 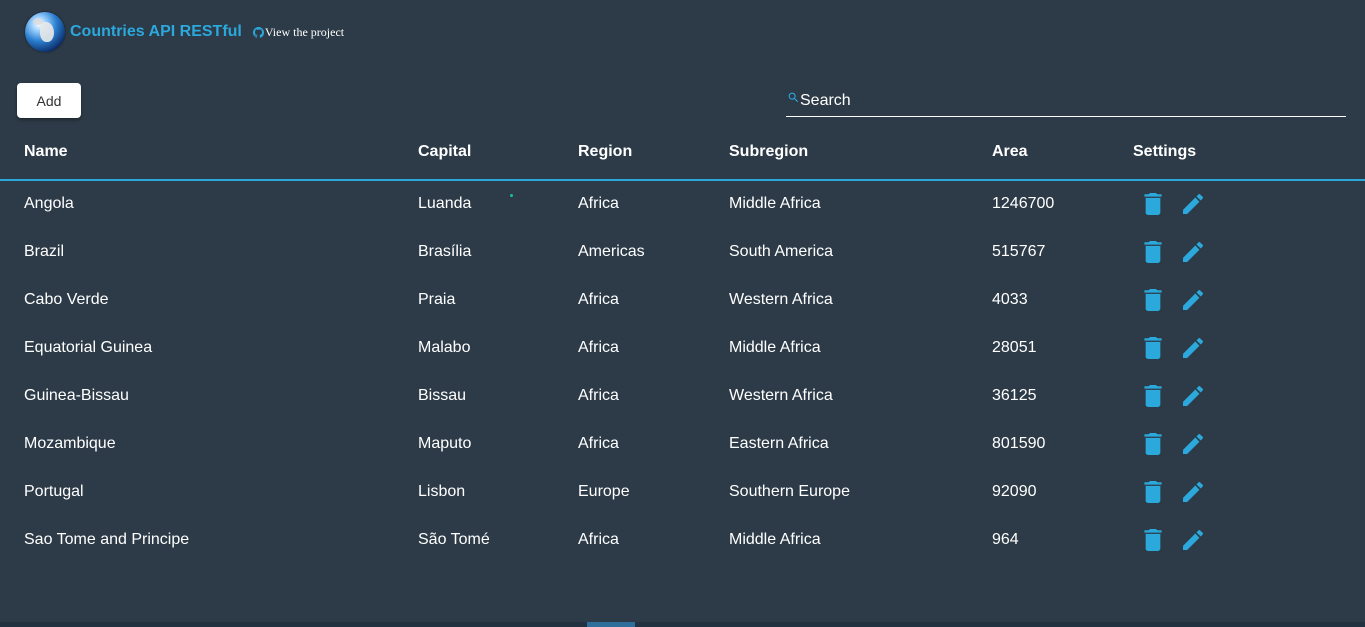 I want to click on cell-capital: Brasília, so click(x=445, y=251).